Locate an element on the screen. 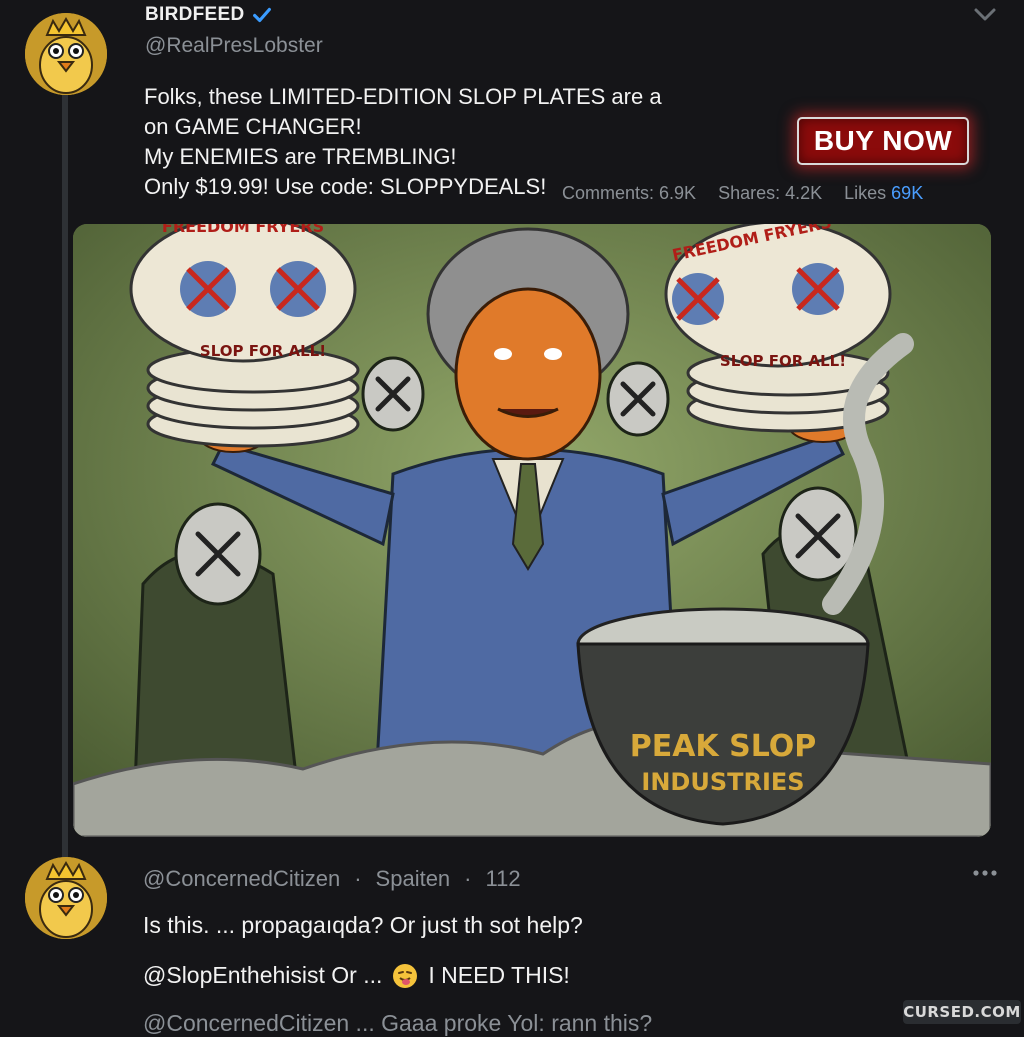 The height and width of the screenshot is (1037, 1024). reply-count: 112 is located at coordinates (503, 878).